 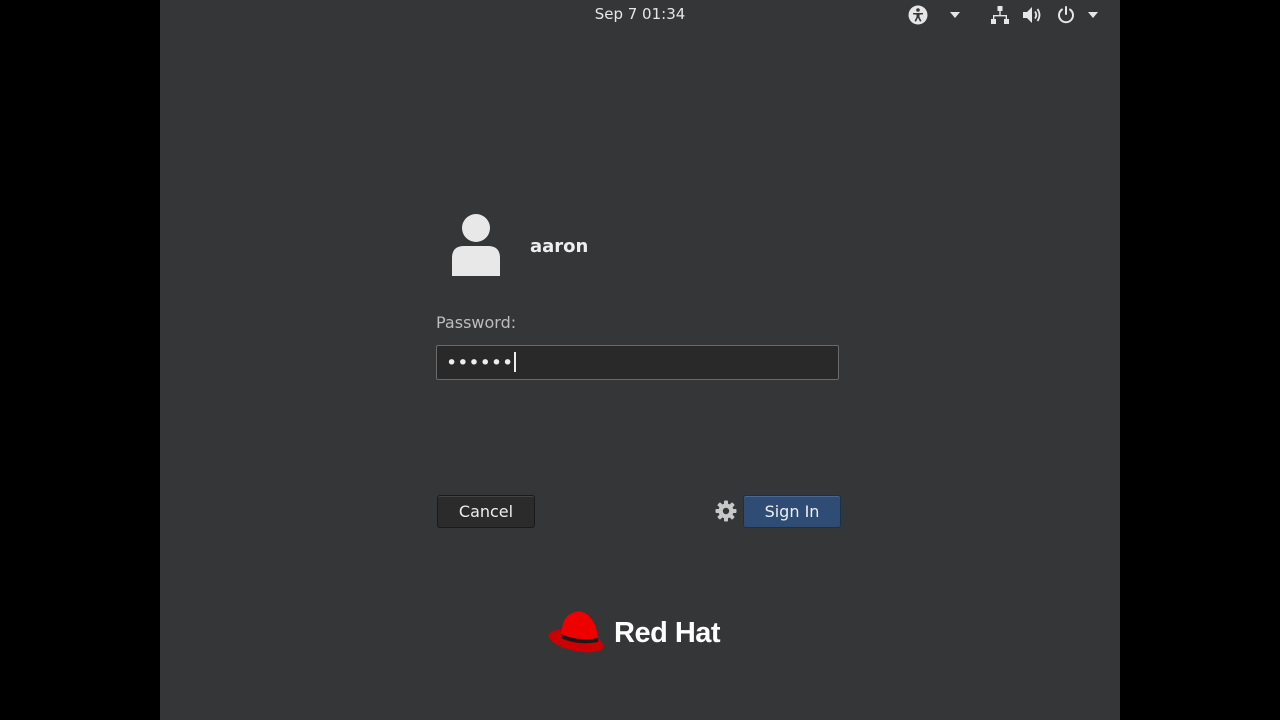 What do you see at coordinates (667, 632) in the screenshot?
I see `brand-name: Red Hat` at bounding box center [667, 632].